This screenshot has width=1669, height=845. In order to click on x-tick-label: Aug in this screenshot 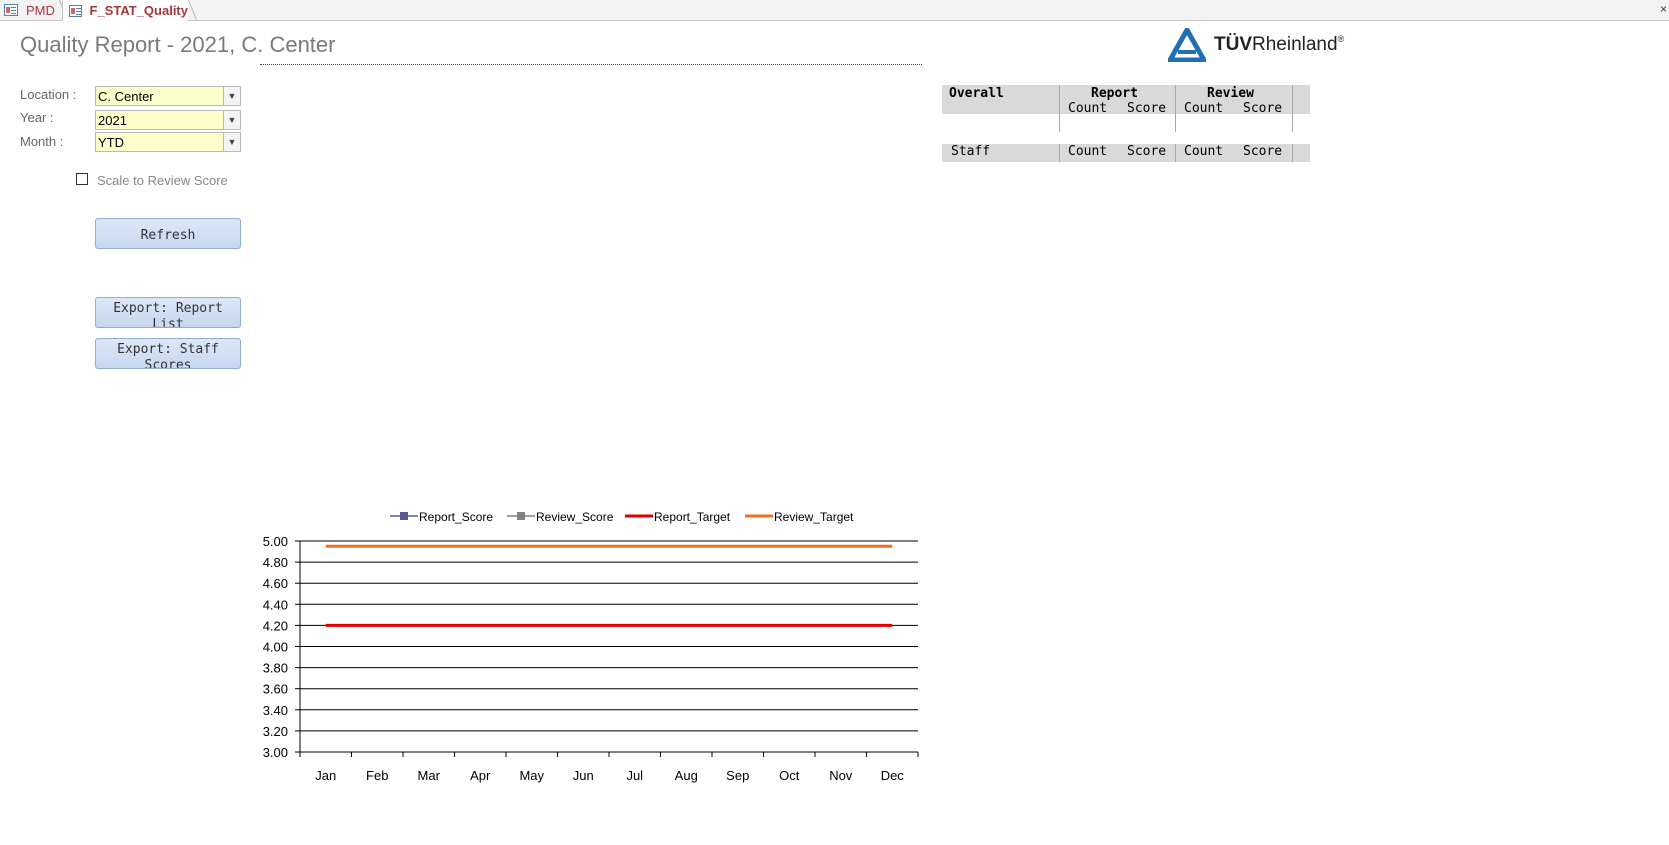, I will do `click(686, 775)`.